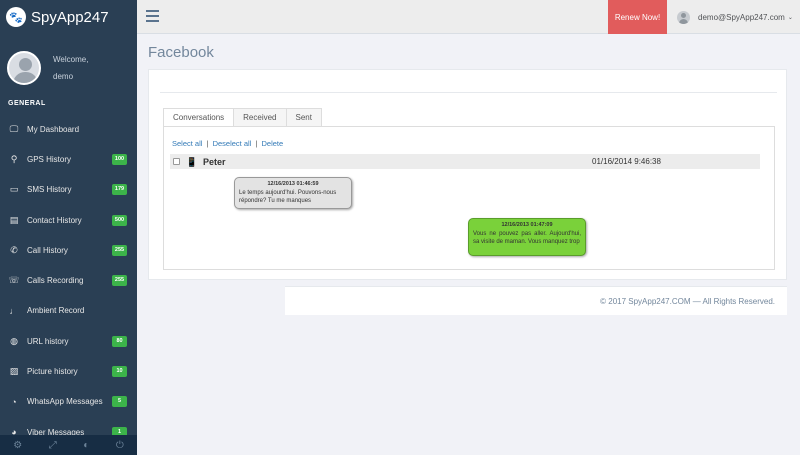 The height and width of the screenshot is (455, 800). Describe the element at coordinates (14, 128) in the screenshot. I see `monitor-icon: 🖵` at that location.